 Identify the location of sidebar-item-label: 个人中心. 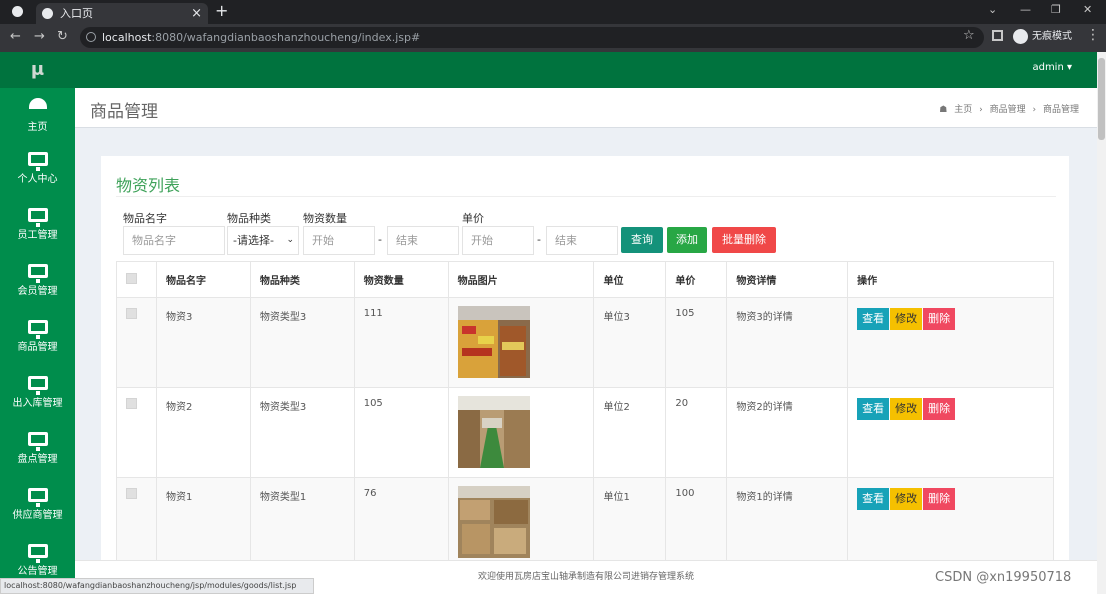
(37, 179).